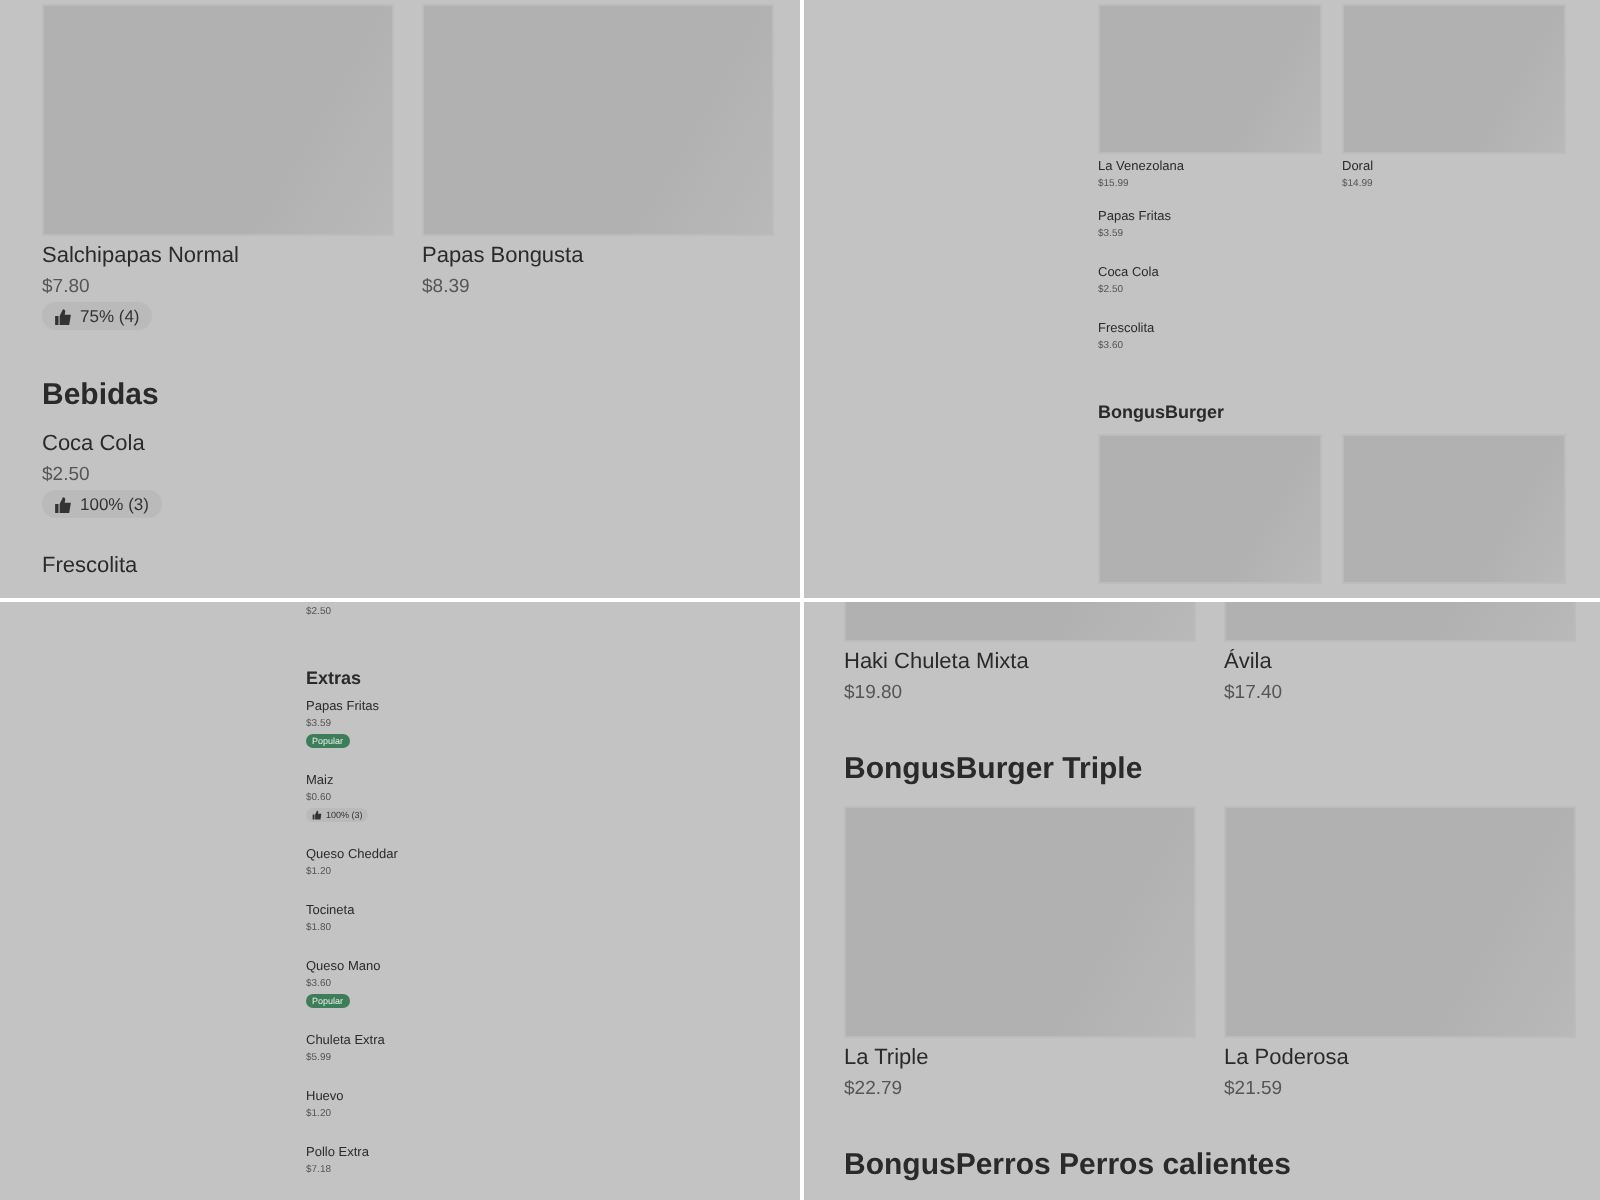 The height and width of the screenshot is (1200, 1600). Describe the element at coordinates (218, 256) in the screenshot. I see `item-name: Salchipapas Normal` at that location.